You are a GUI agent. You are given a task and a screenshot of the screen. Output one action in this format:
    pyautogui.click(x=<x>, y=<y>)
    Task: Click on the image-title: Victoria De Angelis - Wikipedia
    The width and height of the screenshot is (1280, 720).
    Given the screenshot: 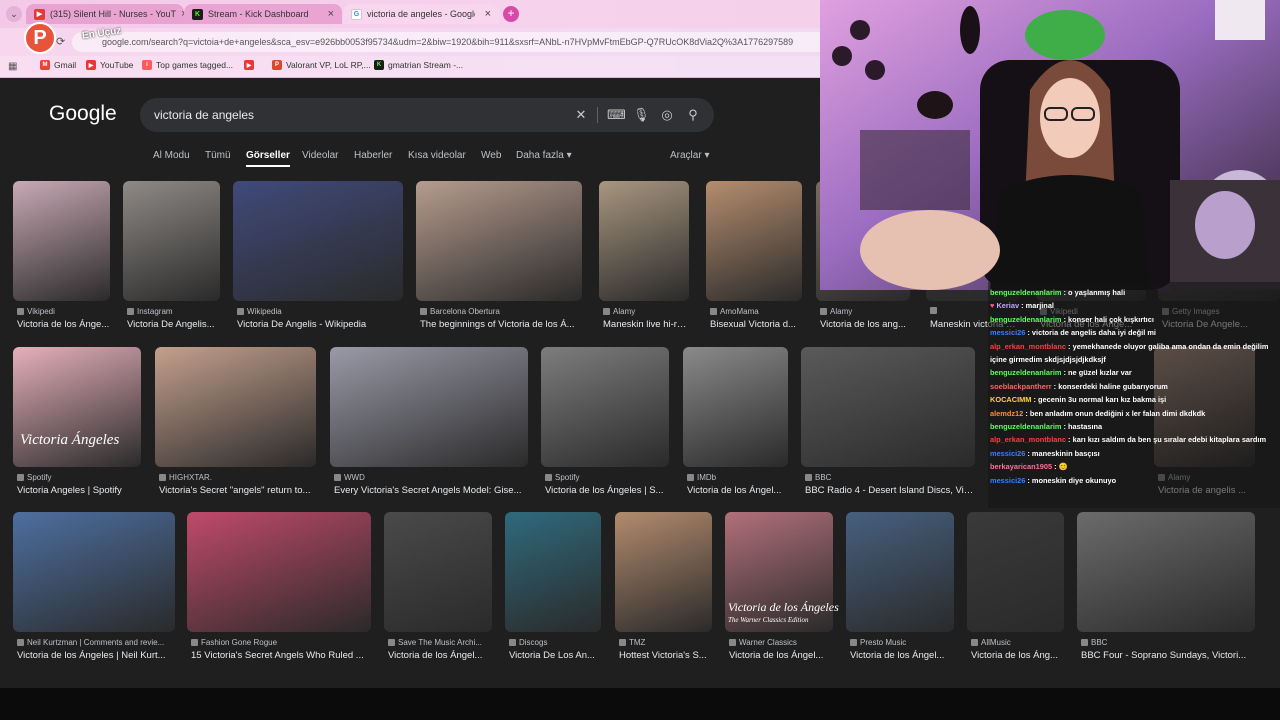 What is the action you would take?
    pyautogui.click(x=320, y=324)
    